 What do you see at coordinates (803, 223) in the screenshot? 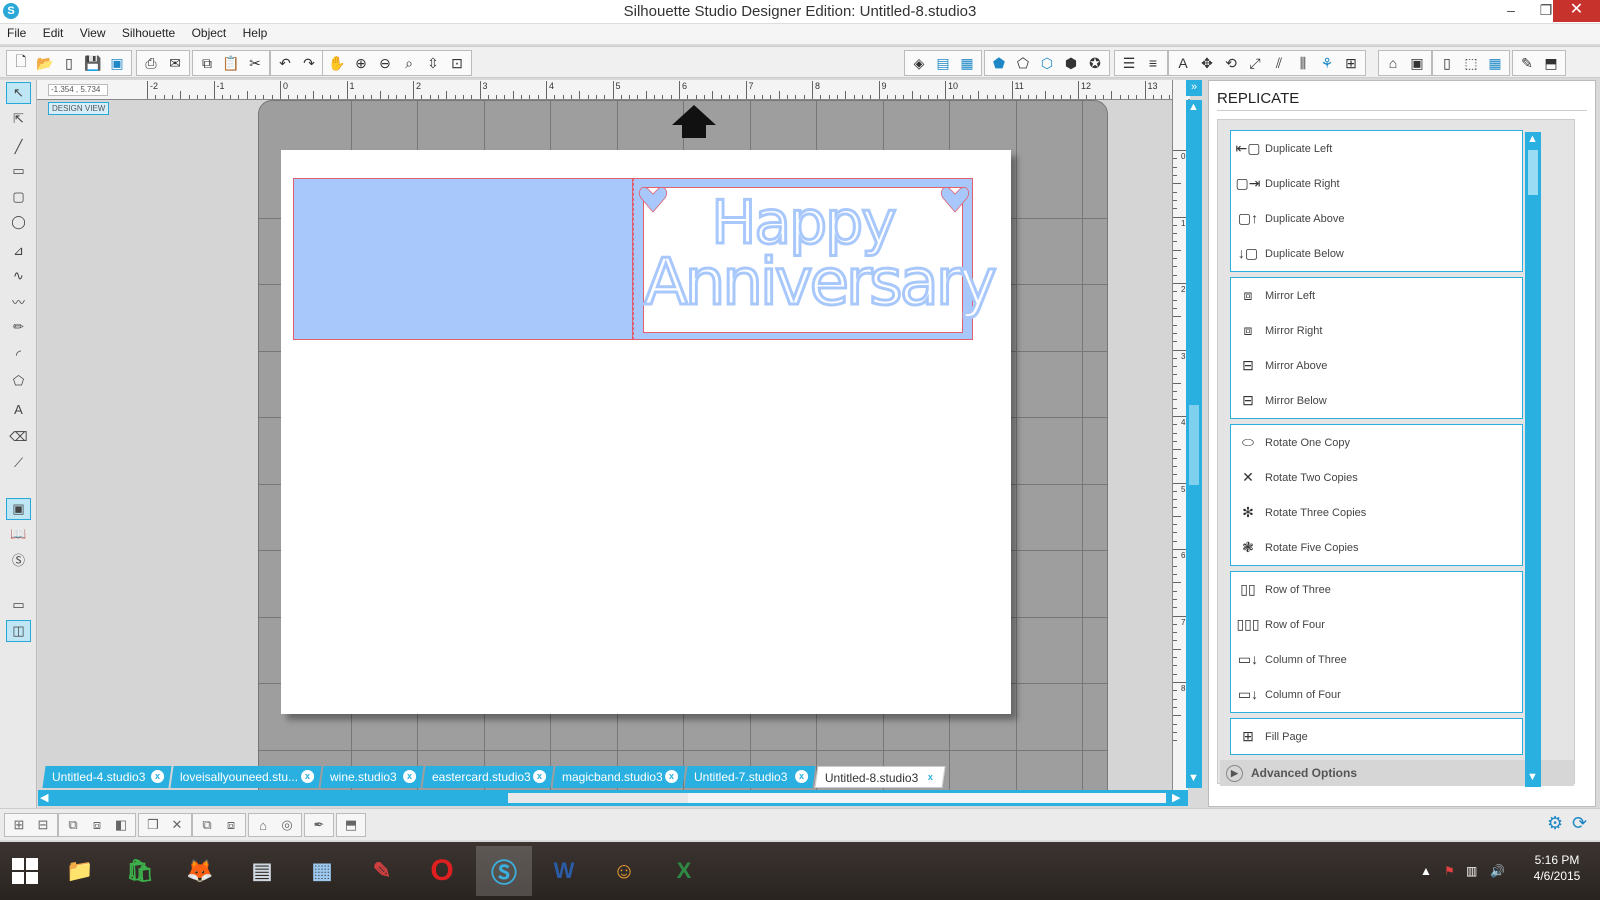
I see `happy-text: Happy` at bounding box center [803, 223].